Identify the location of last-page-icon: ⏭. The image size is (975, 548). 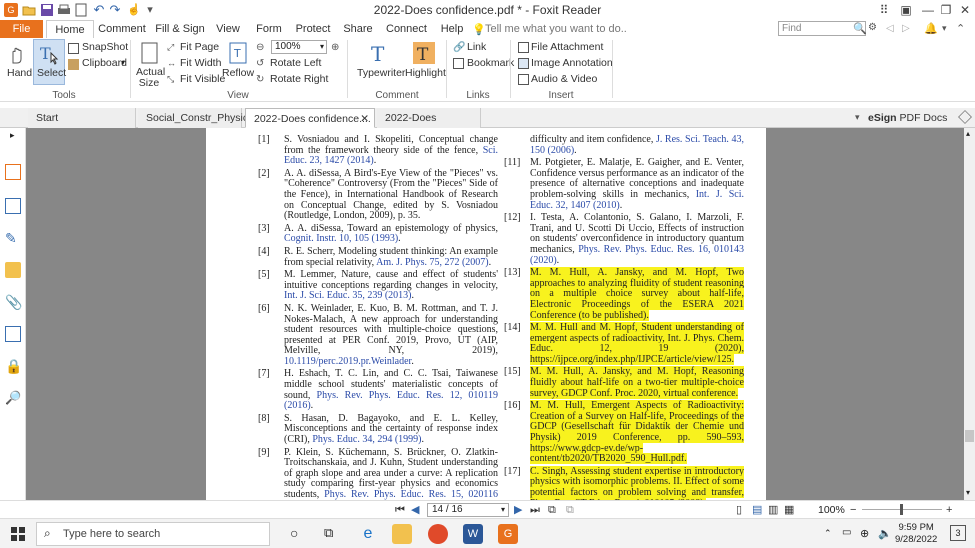
(535, 510).